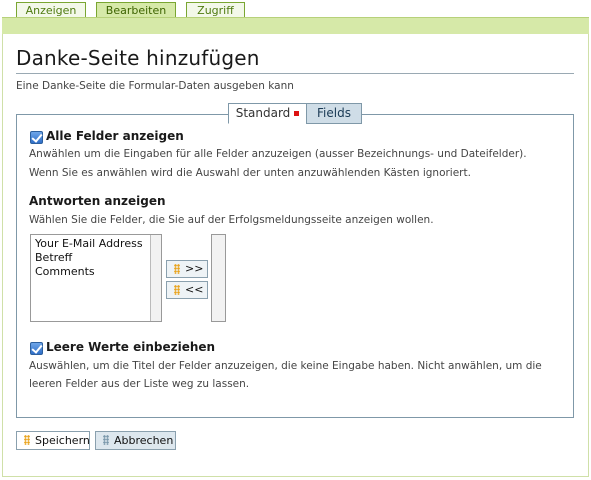 Image resolution: width=591 pixels, height=480 pixels. I want to click on tab-zugriff: Zugriff, so click(215, 9).